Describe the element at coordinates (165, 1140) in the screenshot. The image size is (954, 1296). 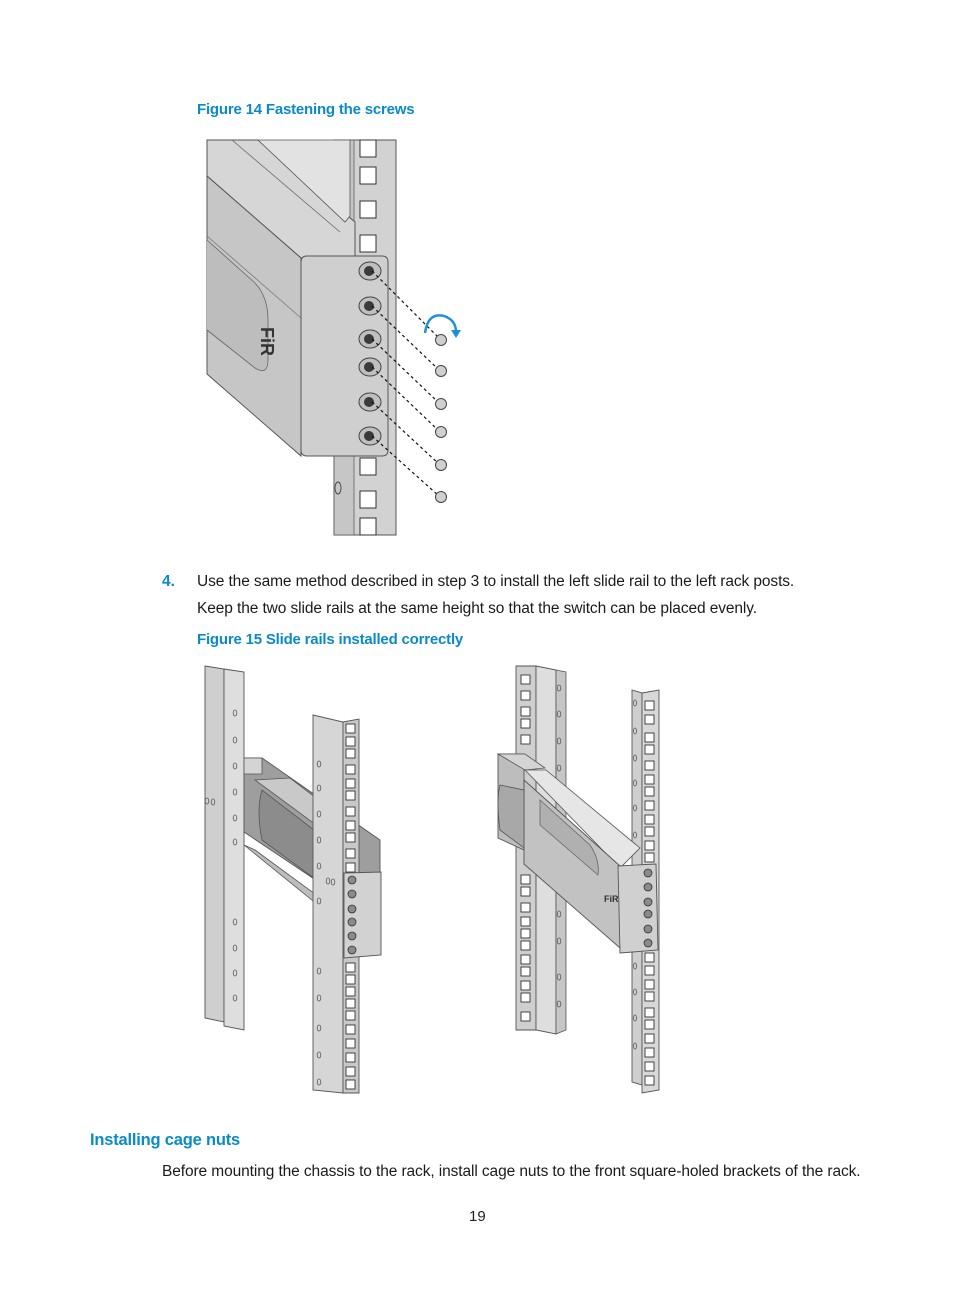
I see `section-heading: Installing cage nuts` at that location.